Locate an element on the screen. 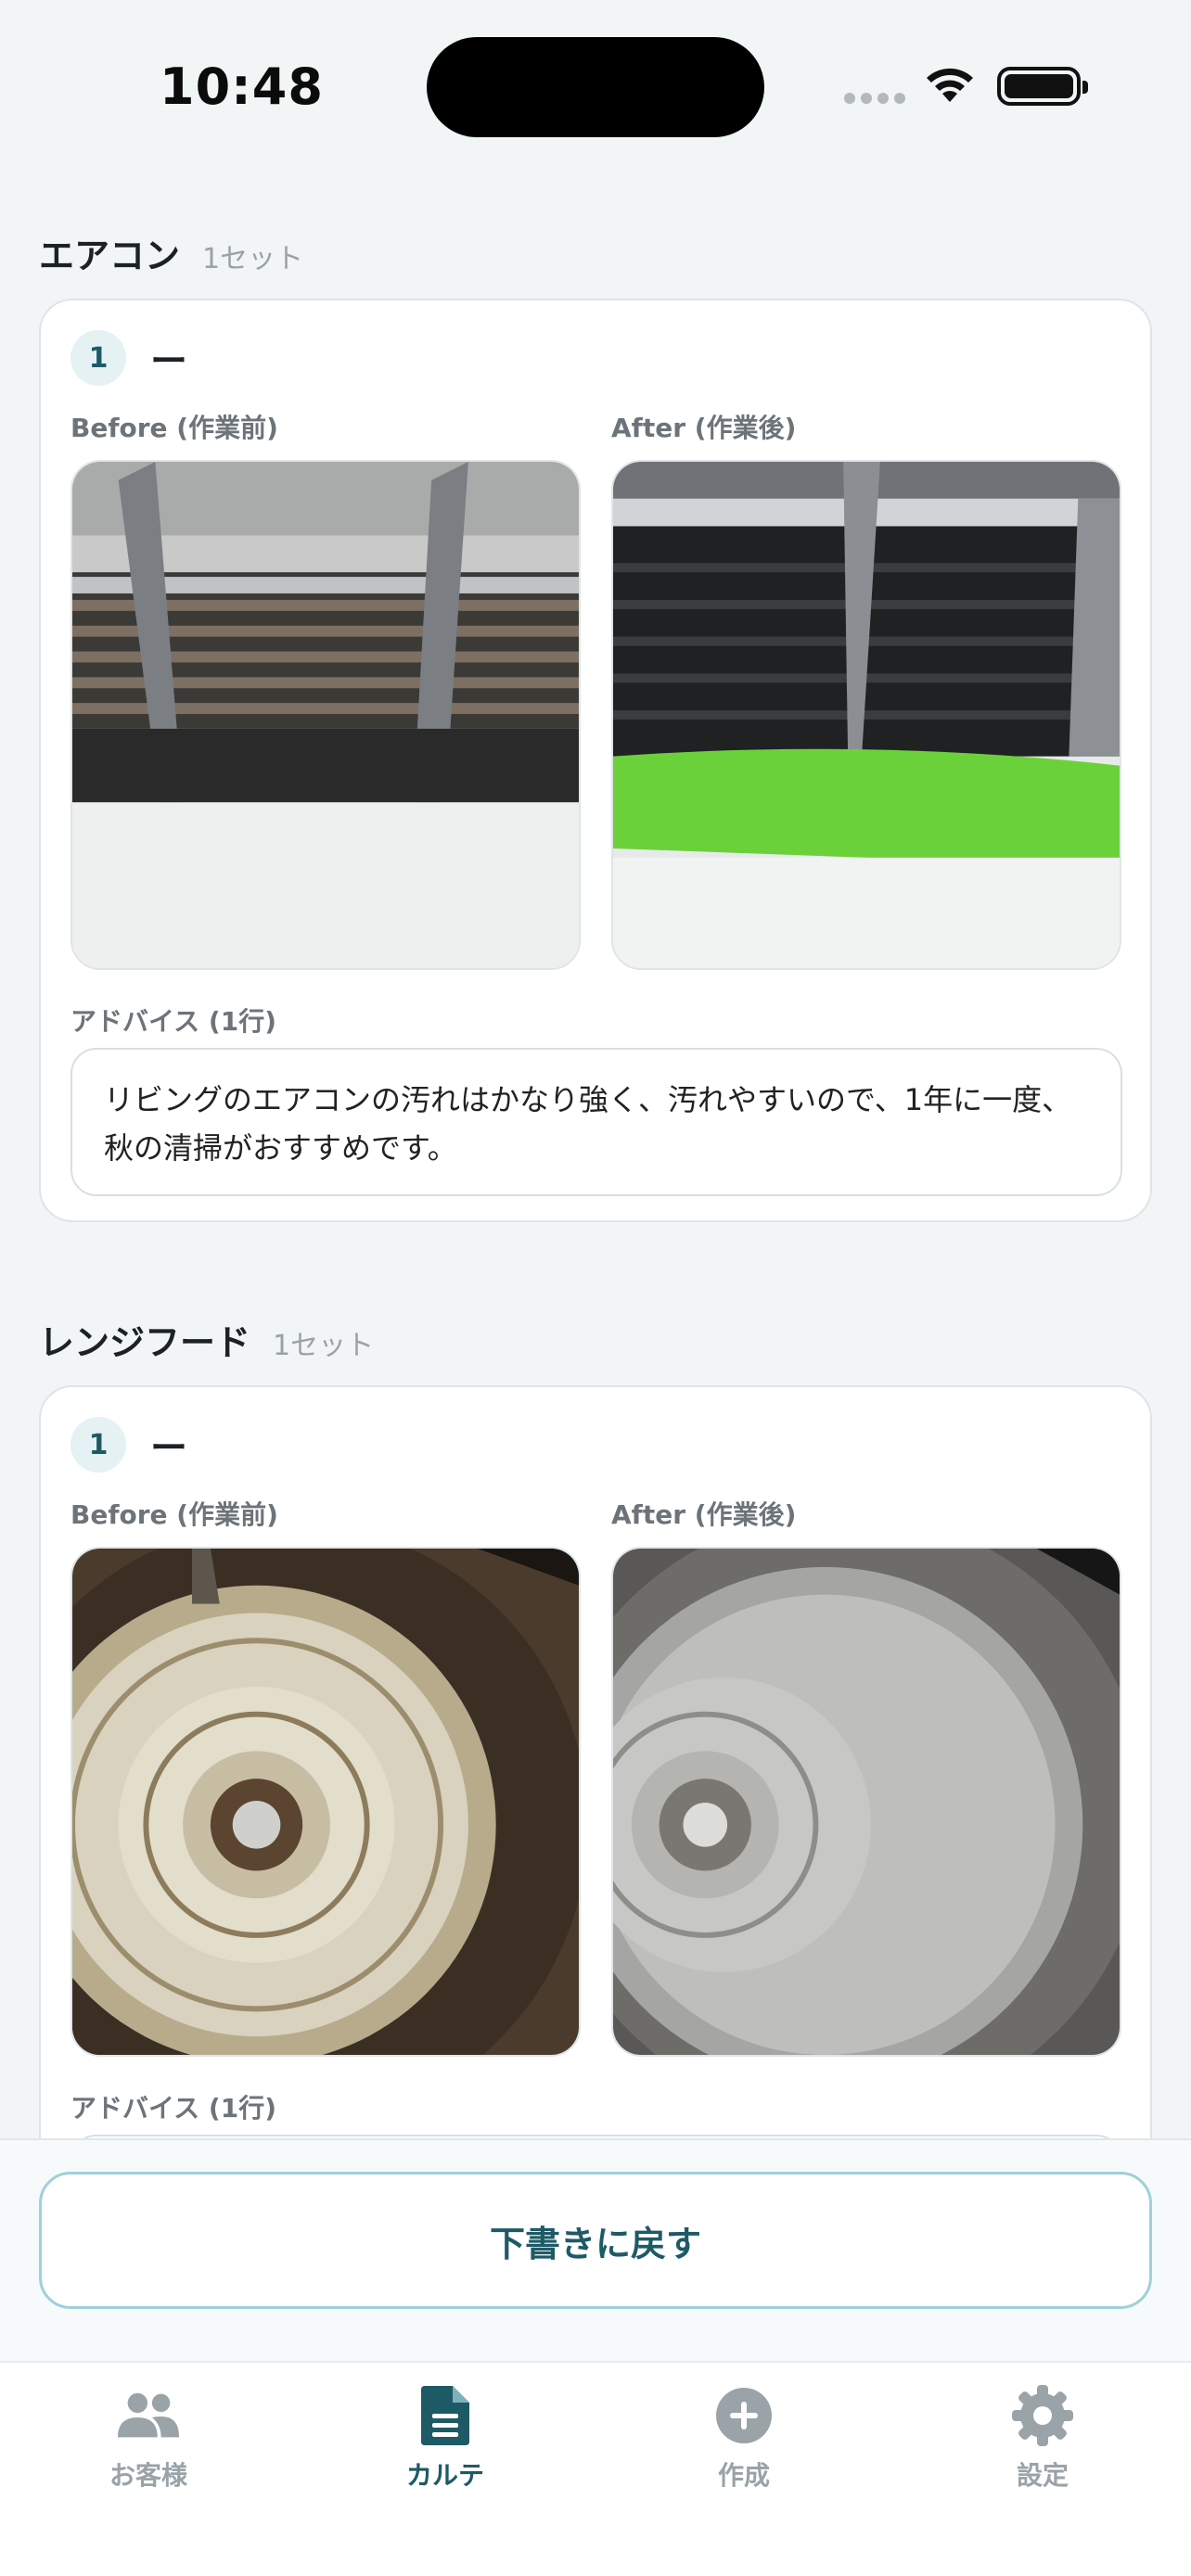  gear-icon is located at coordinates (1042, 2415).